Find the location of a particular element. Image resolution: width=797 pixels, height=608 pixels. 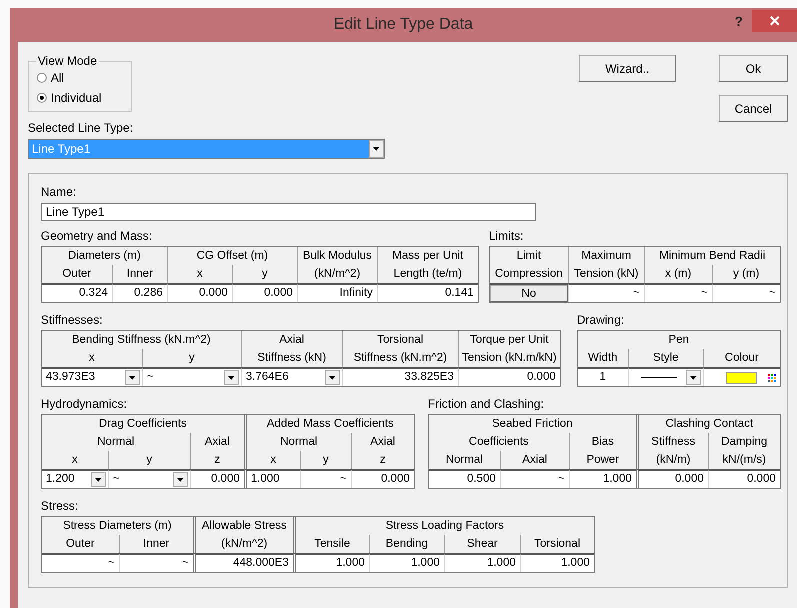

dropdown-field: 3.764E6 is located at coordinates (291, 376).